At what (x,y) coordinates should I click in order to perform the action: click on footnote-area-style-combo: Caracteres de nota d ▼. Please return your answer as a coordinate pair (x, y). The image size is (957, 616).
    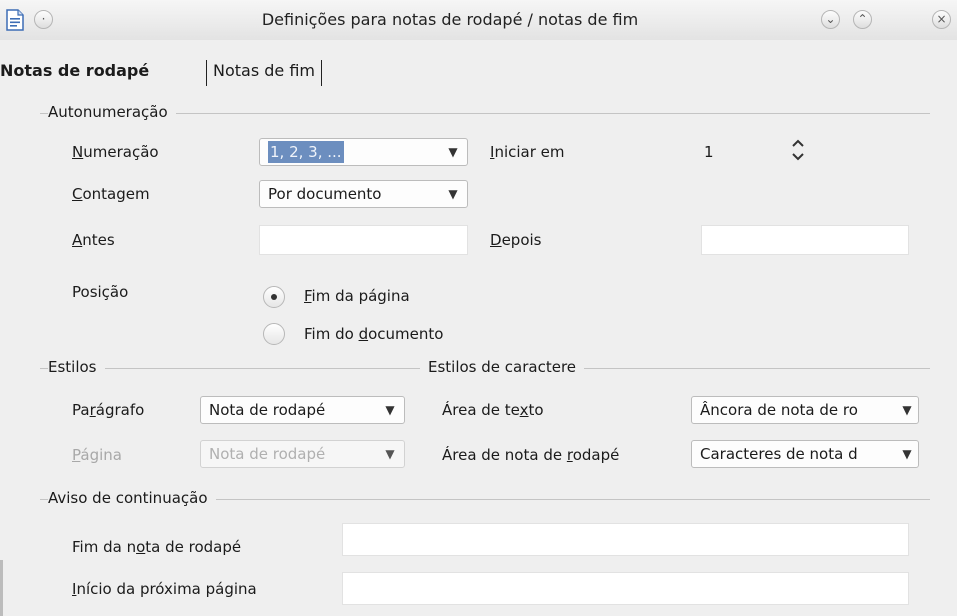
    Looking at the image, I should click on (805, 454).